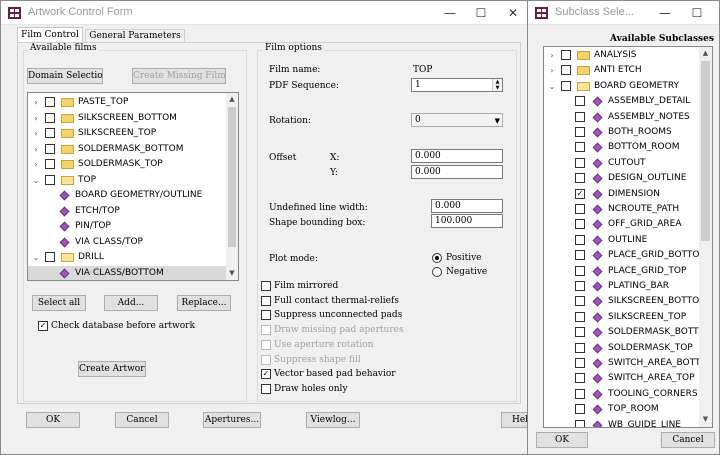 Image resolution: width=720 pixels, height=455 pixels. What do you see at coordinates (457, 120) in the screenshot?
I see `rotation-select: 0 ▼` at bounding box center [457, 120].